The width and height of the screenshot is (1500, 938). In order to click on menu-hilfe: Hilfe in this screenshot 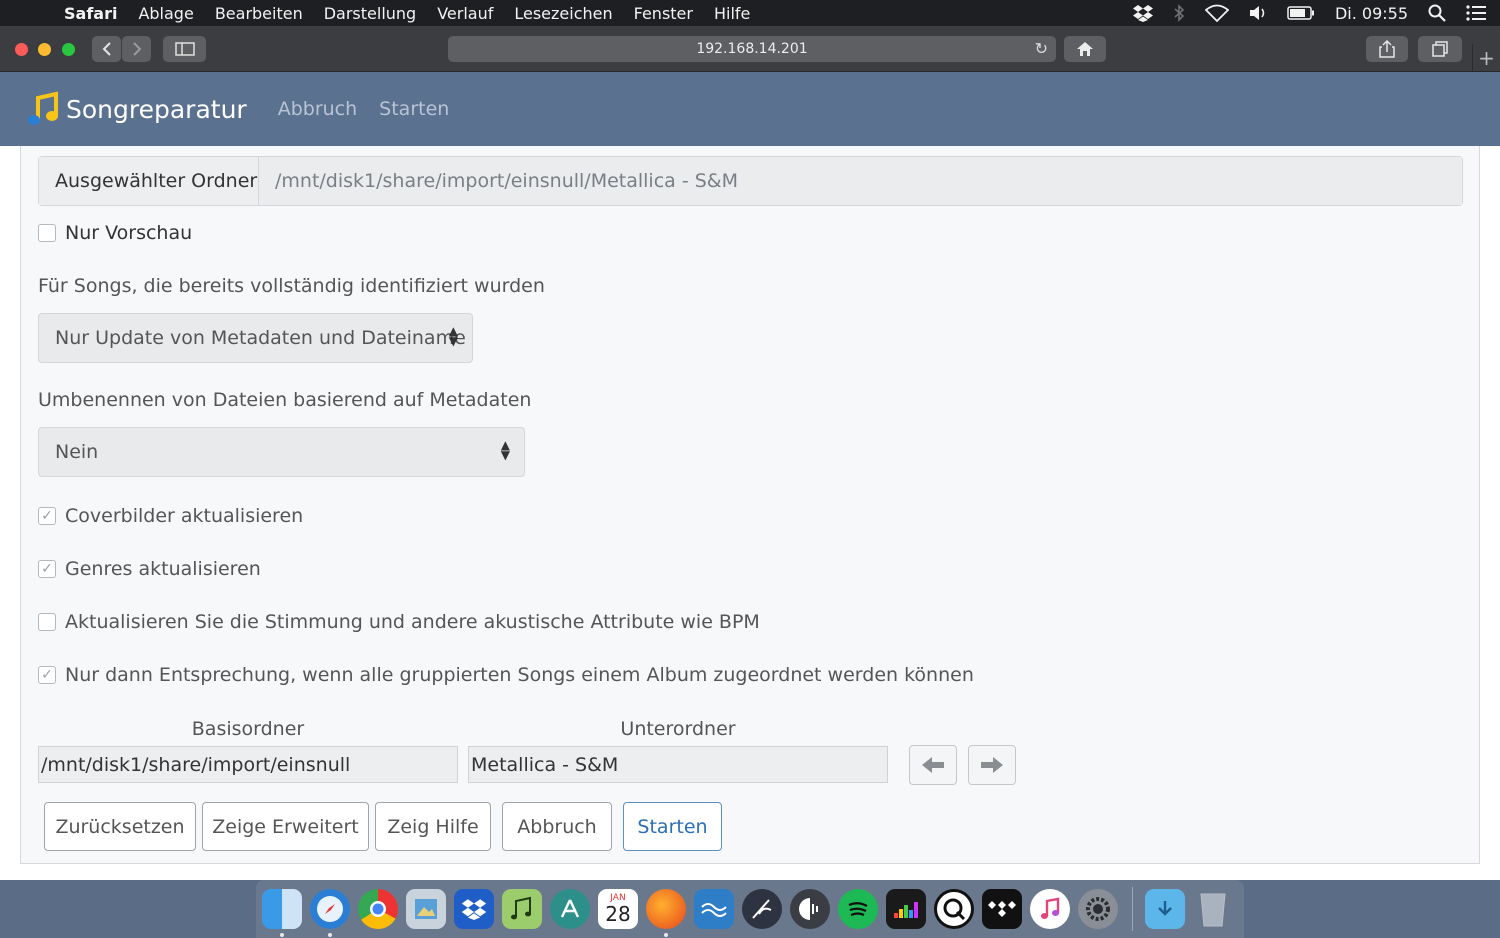, I will do `click(732, 13)`.